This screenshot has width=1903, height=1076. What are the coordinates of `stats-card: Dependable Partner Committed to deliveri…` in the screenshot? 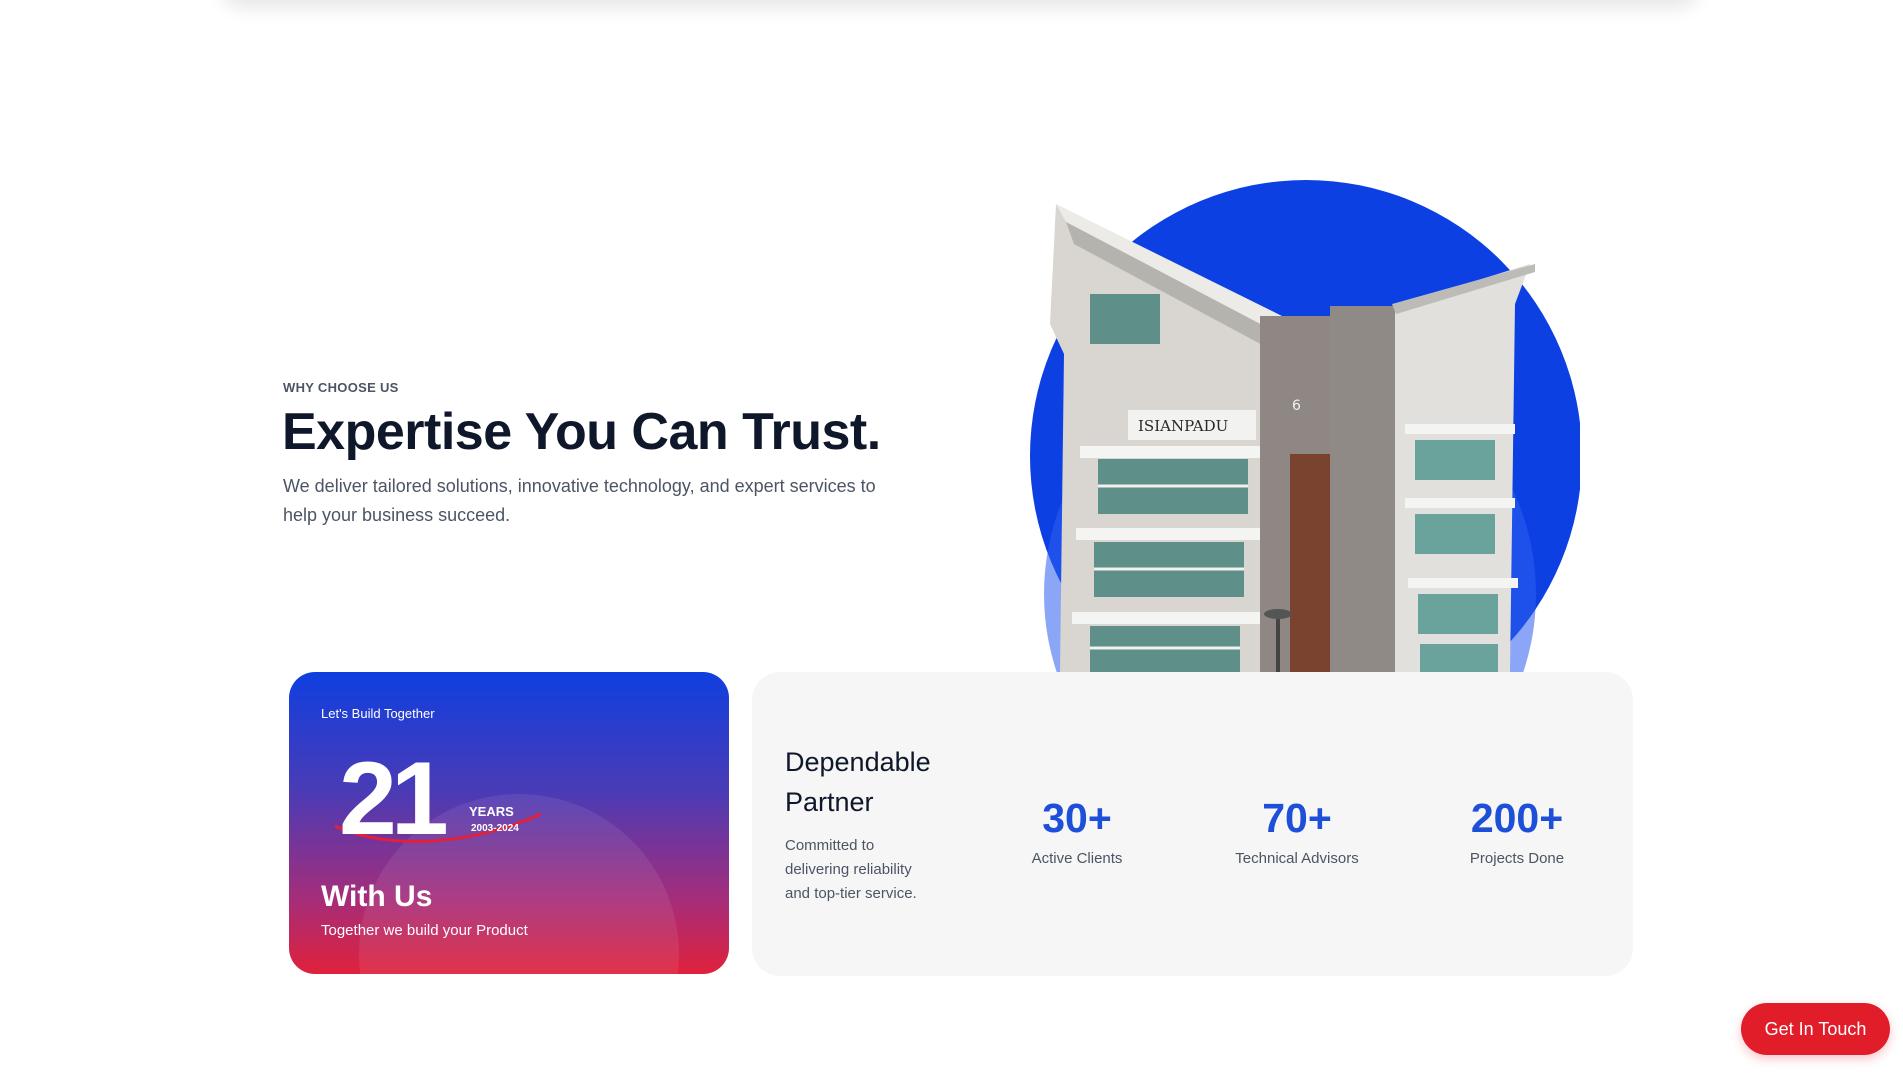 It's located at (1192, 824).